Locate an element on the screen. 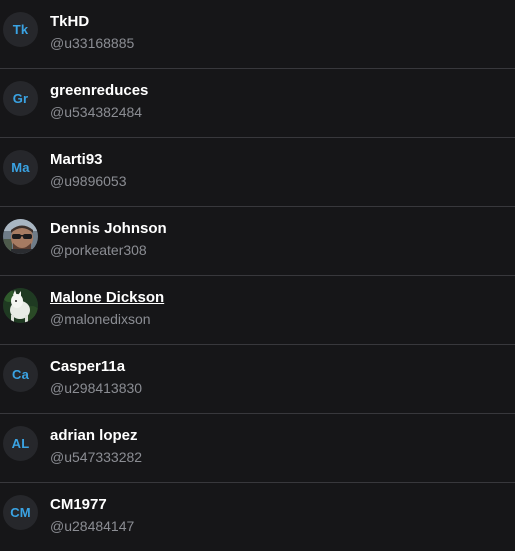 This screenshot has height=551, width=515. avatar-initials: Tk is located at coordinates (20, 29).